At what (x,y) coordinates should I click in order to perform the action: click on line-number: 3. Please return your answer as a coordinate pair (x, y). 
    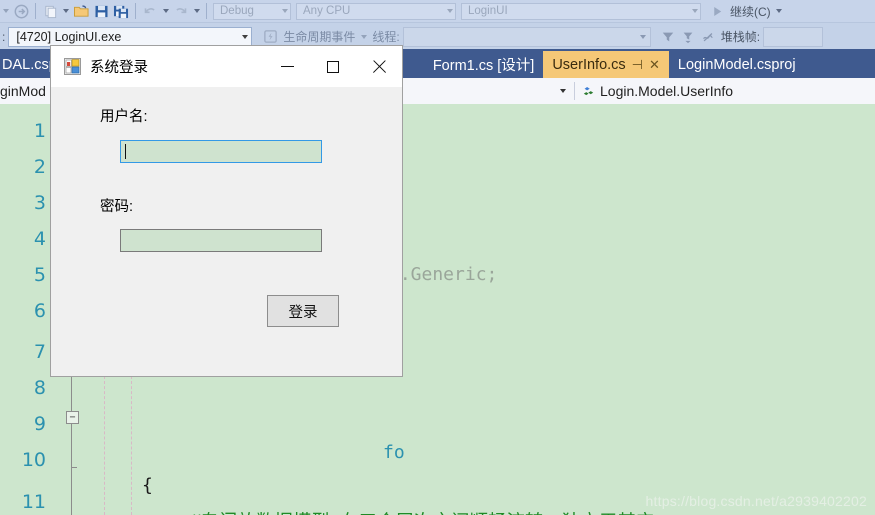
    Looking at the image, I should click on (39, 203).